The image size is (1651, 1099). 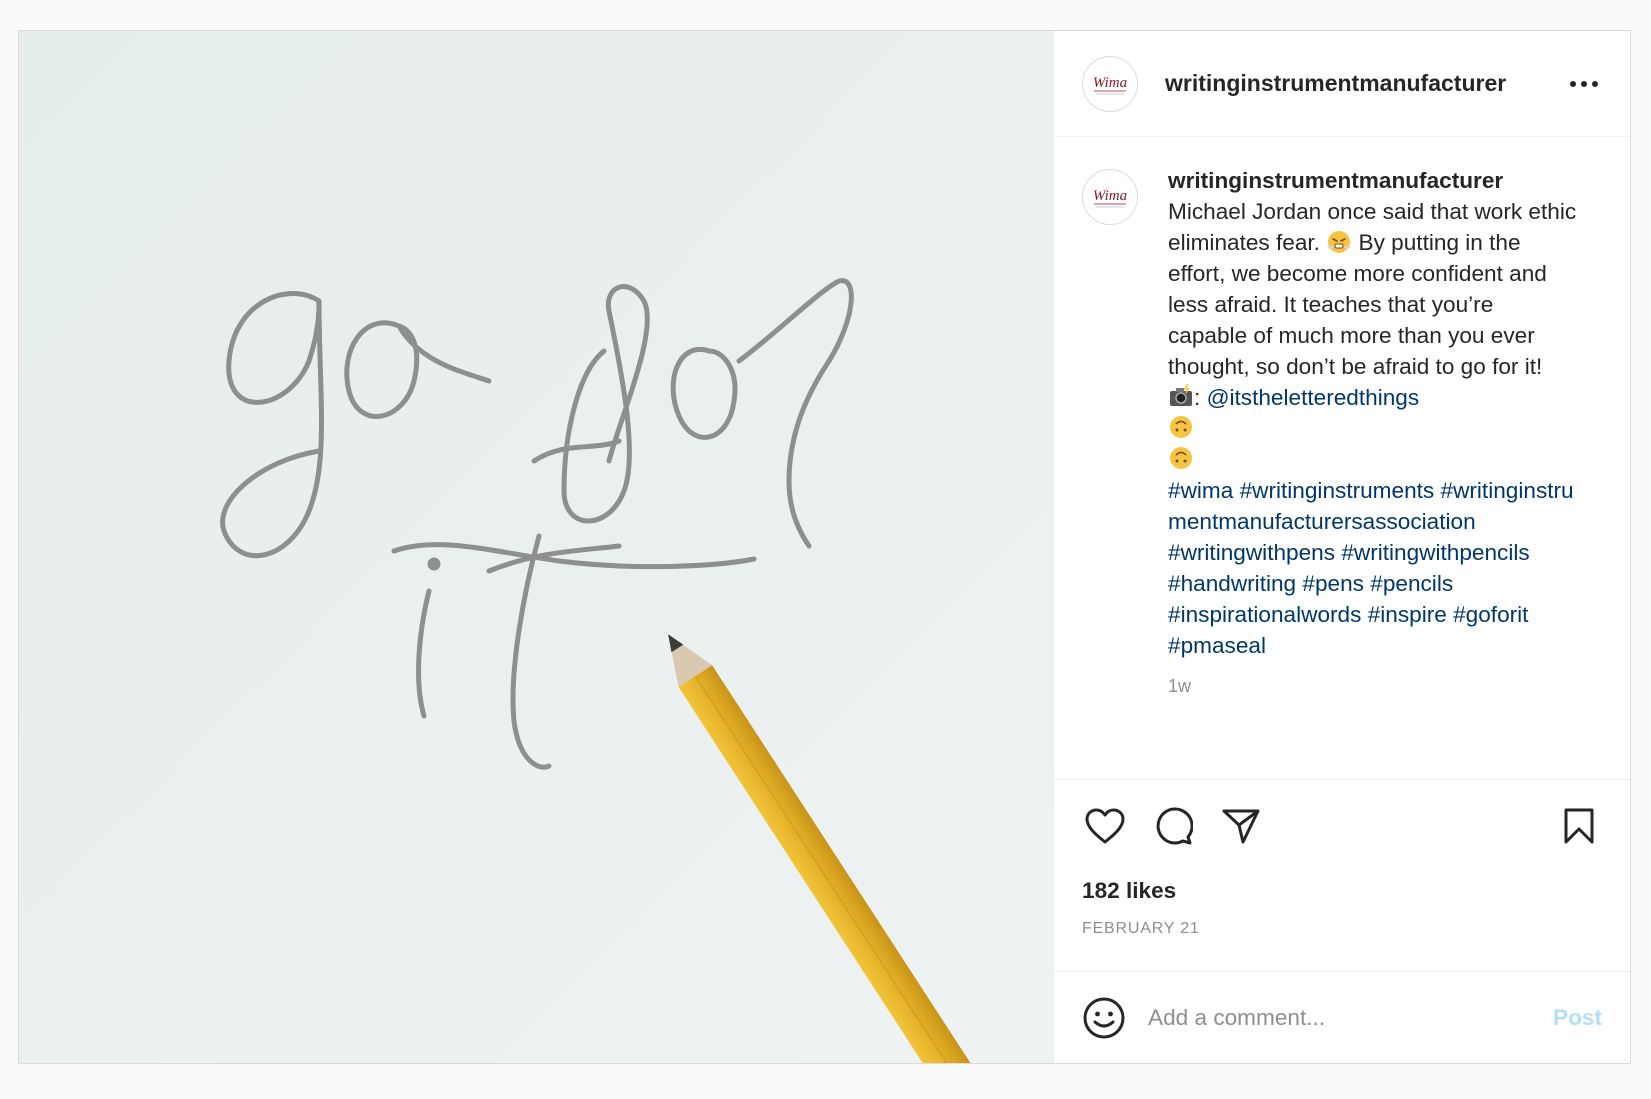 I want to click on hashtag-link: #writinginstruments, so click(x=1337, y=490).